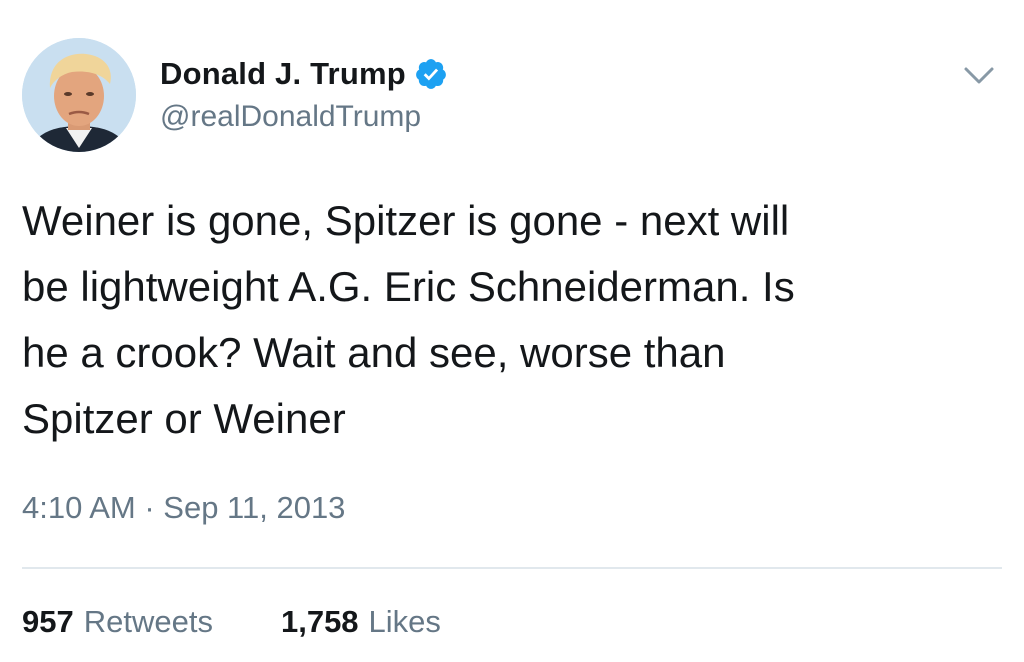 Image resolution: width=1024 pixels, height=662 pixels. I want to click on retweets-count: 957, so click(48, 621).